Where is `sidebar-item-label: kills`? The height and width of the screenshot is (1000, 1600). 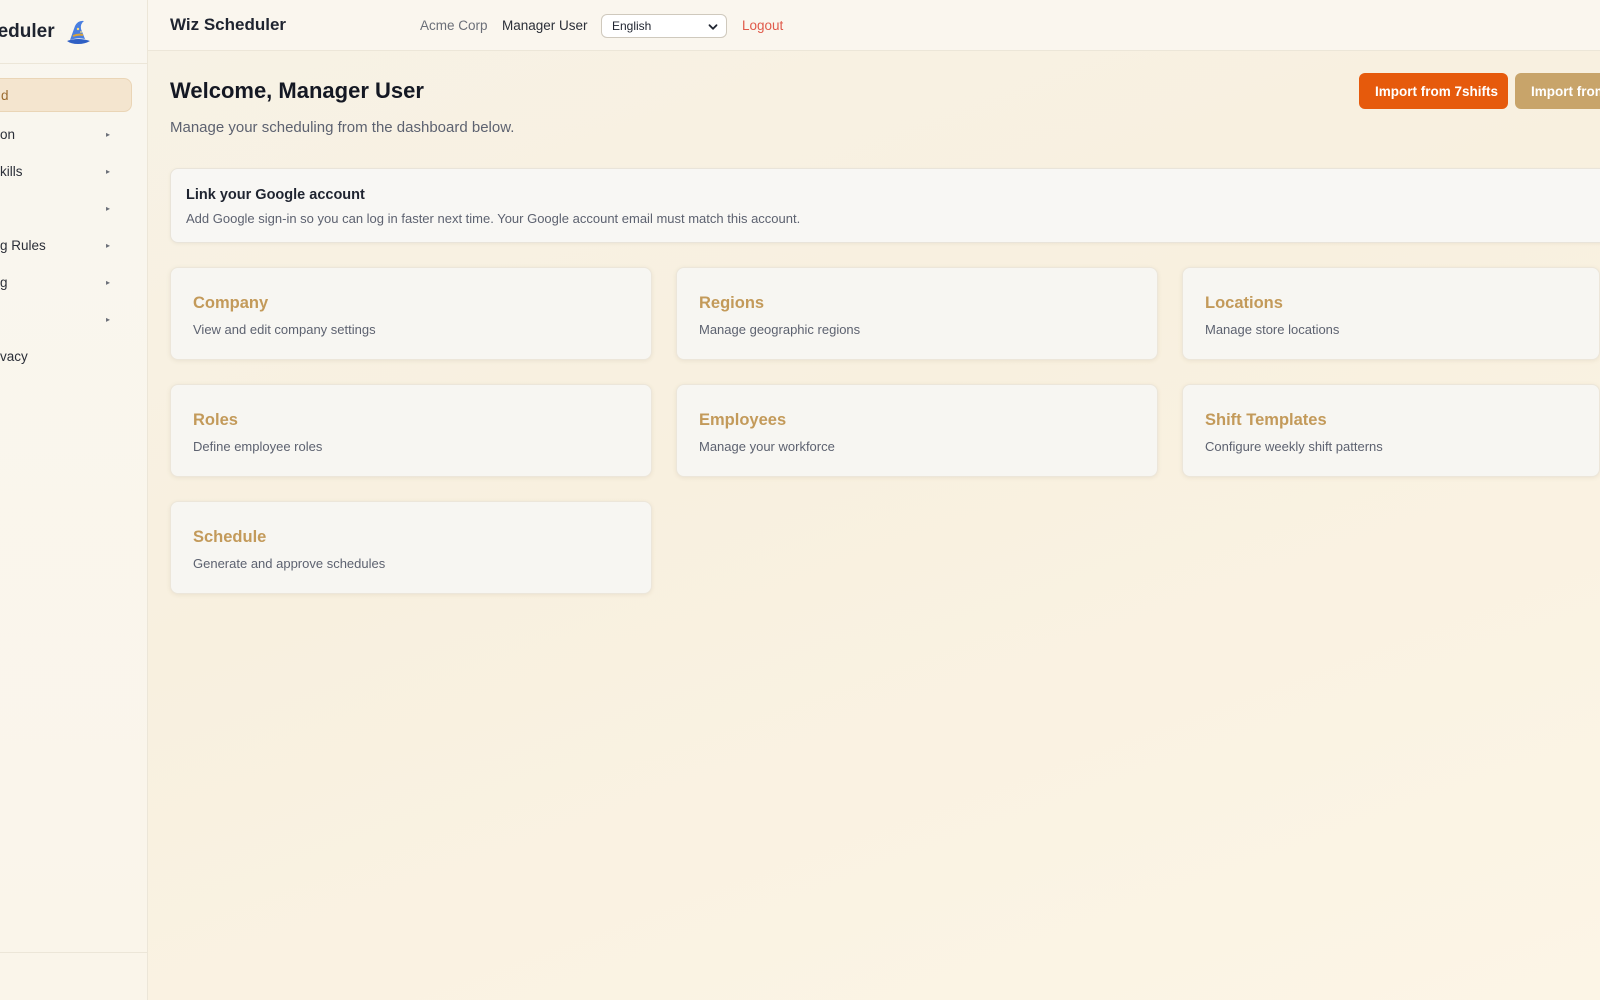
sidebar-item-label: kills is located at coordinates (11, 171).